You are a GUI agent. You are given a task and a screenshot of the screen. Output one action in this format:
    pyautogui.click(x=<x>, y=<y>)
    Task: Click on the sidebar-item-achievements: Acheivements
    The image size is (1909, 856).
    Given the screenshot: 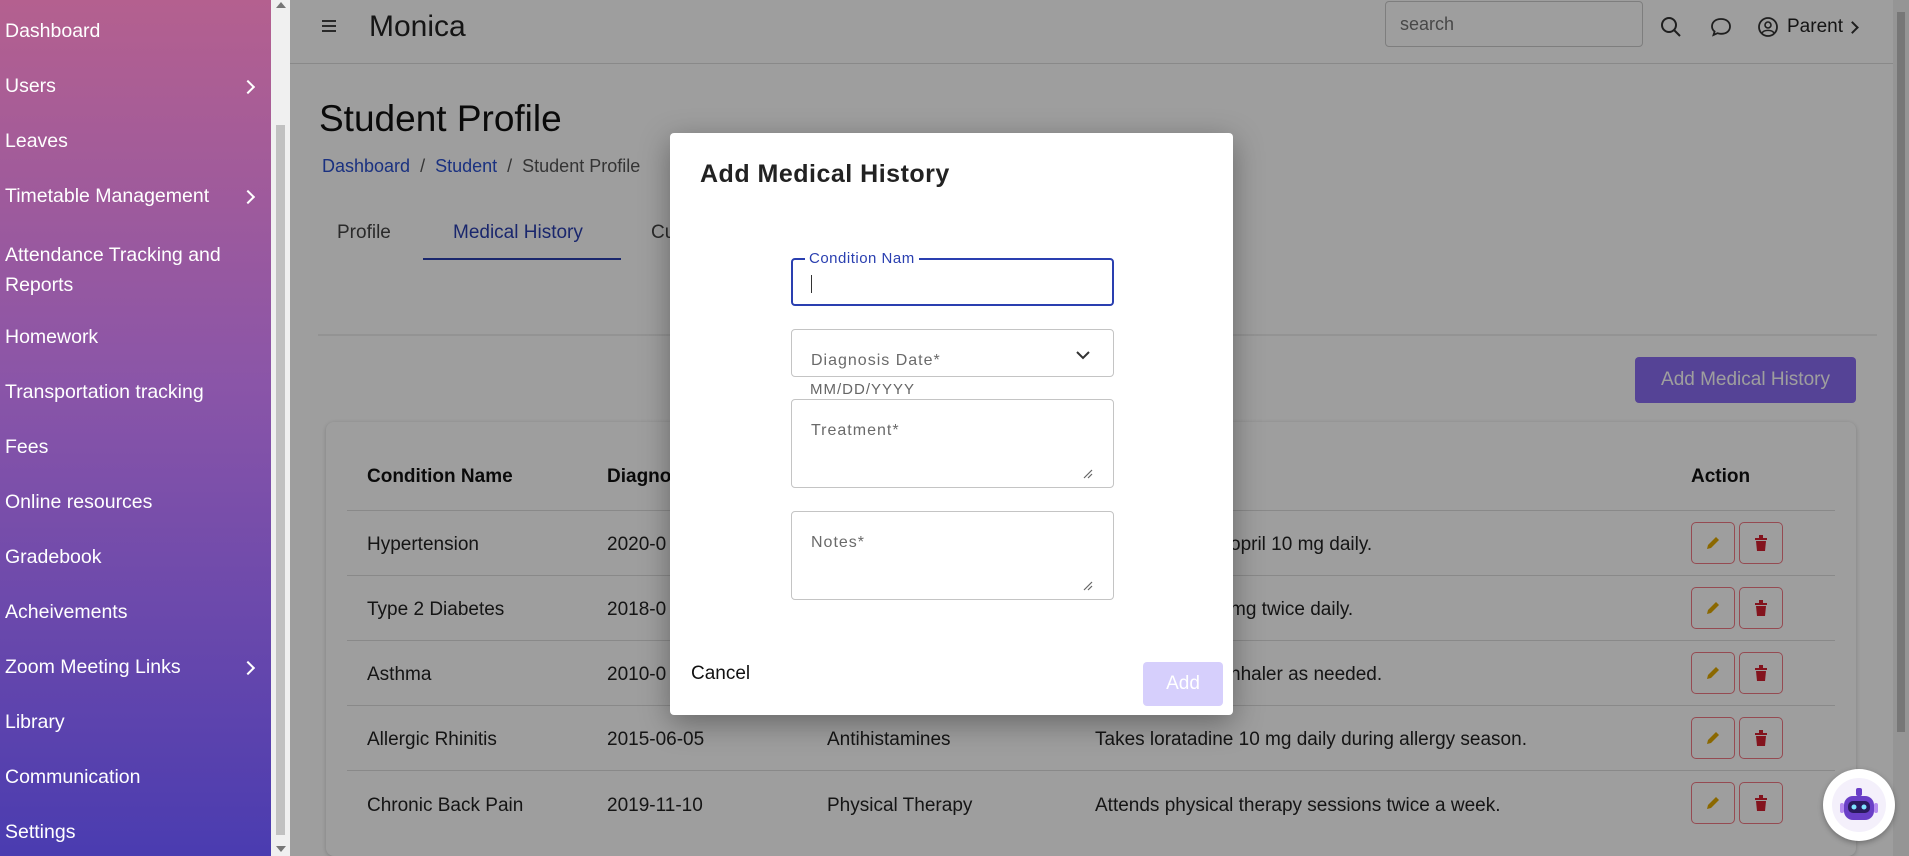 What is the action you would take?
    pyautogui.click(x=132, y=612)
    